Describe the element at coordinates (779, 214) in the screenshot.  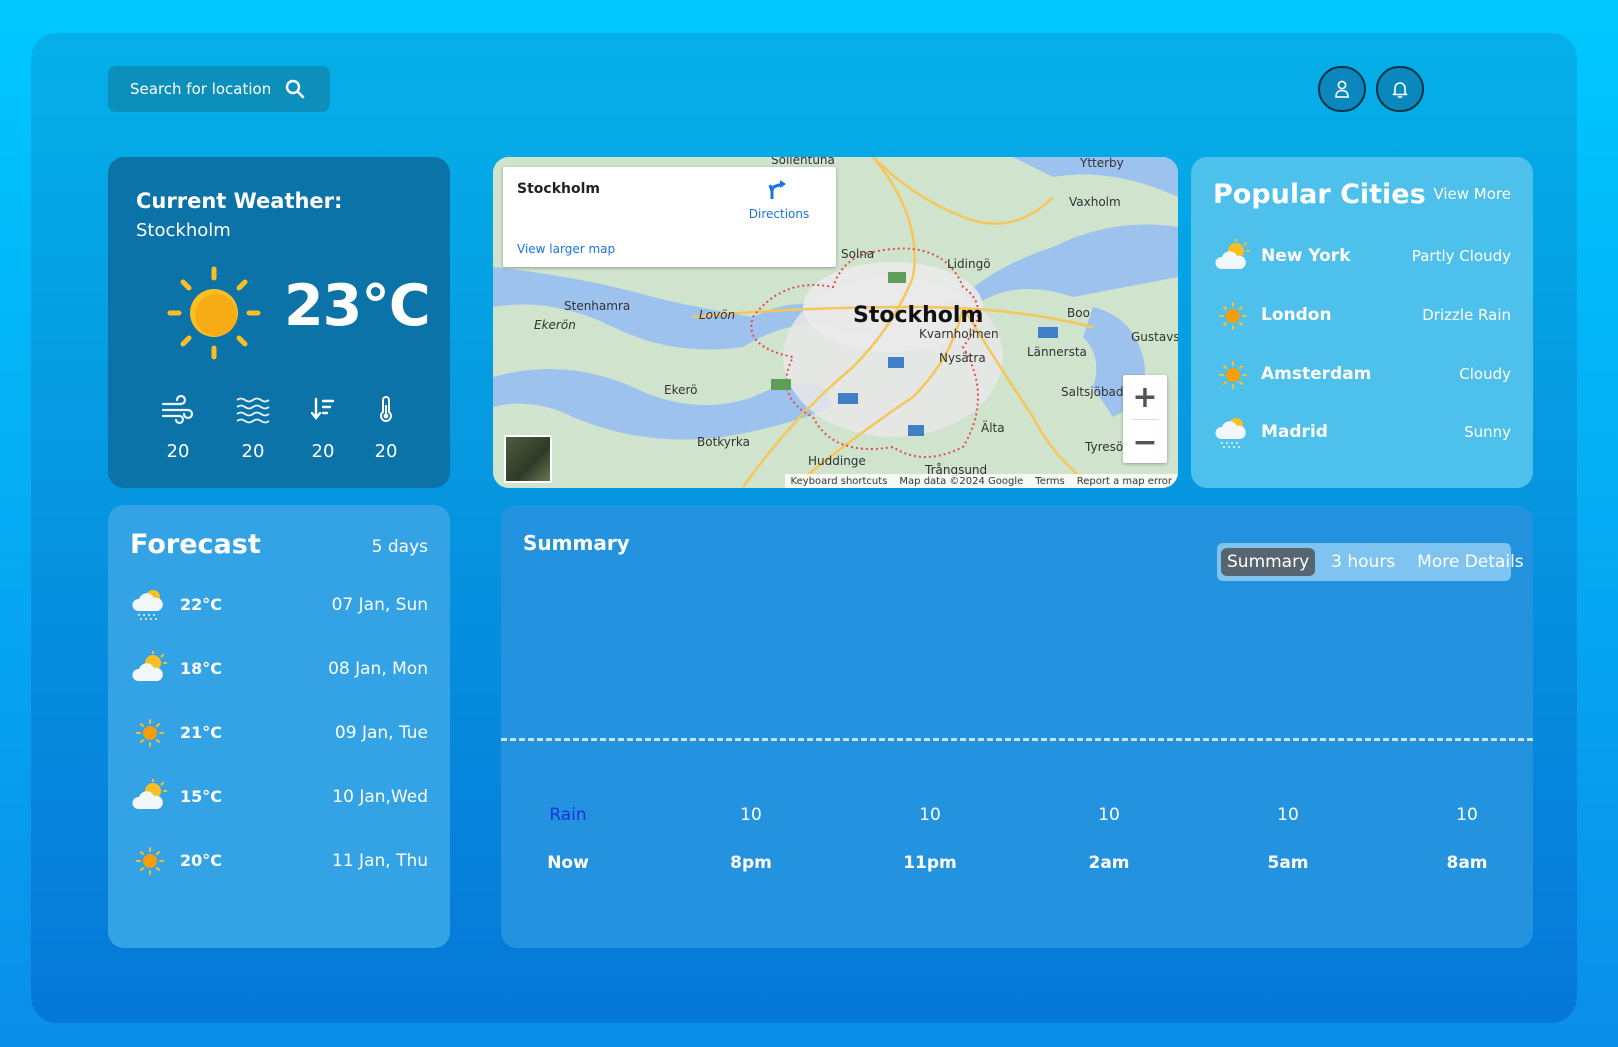
I see `directions-label: Directions` at that location.